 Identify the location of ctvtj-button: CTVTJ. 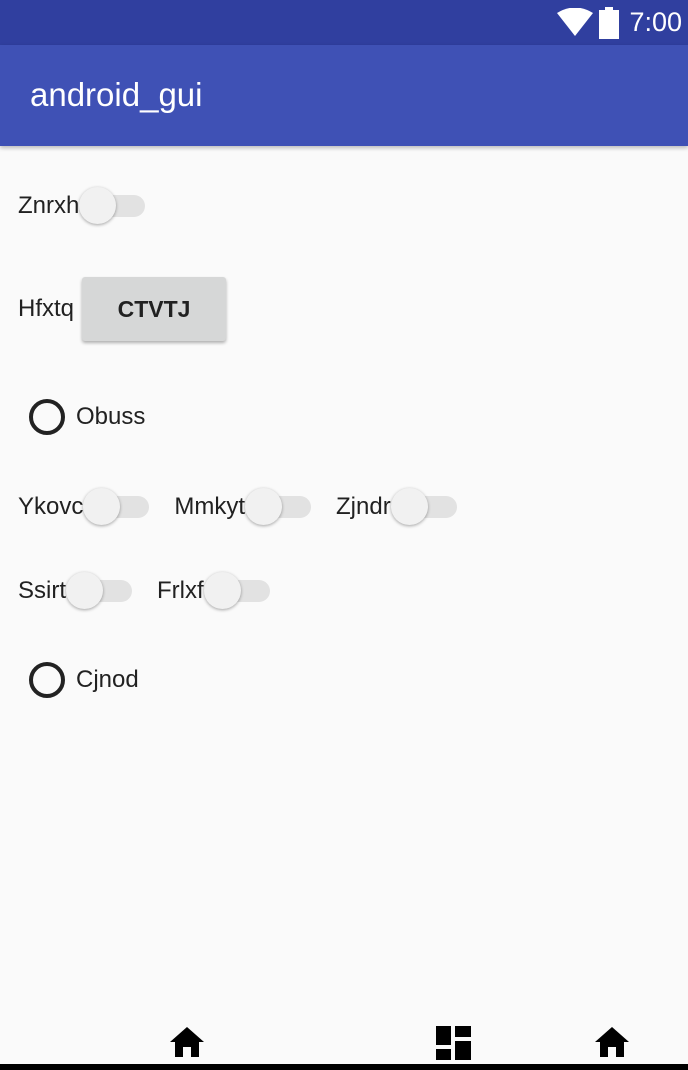
(154, 309).